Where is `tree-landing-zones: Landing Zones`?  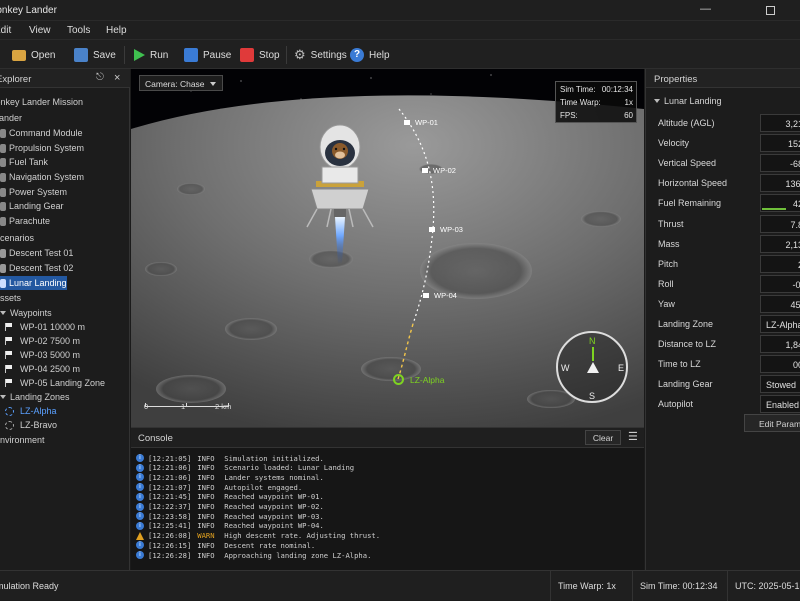 tree-landing-zones: Landing Zones is located at coordinates (65, 397).